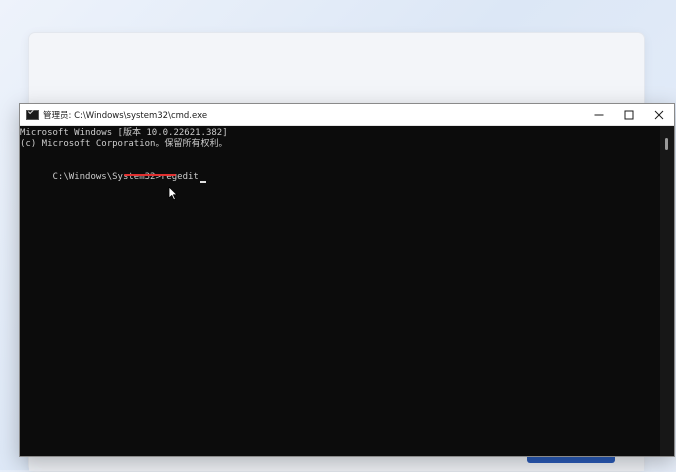 The image size is (676, 472). I want to click on vertical-scrollbar, so click(667, 291).